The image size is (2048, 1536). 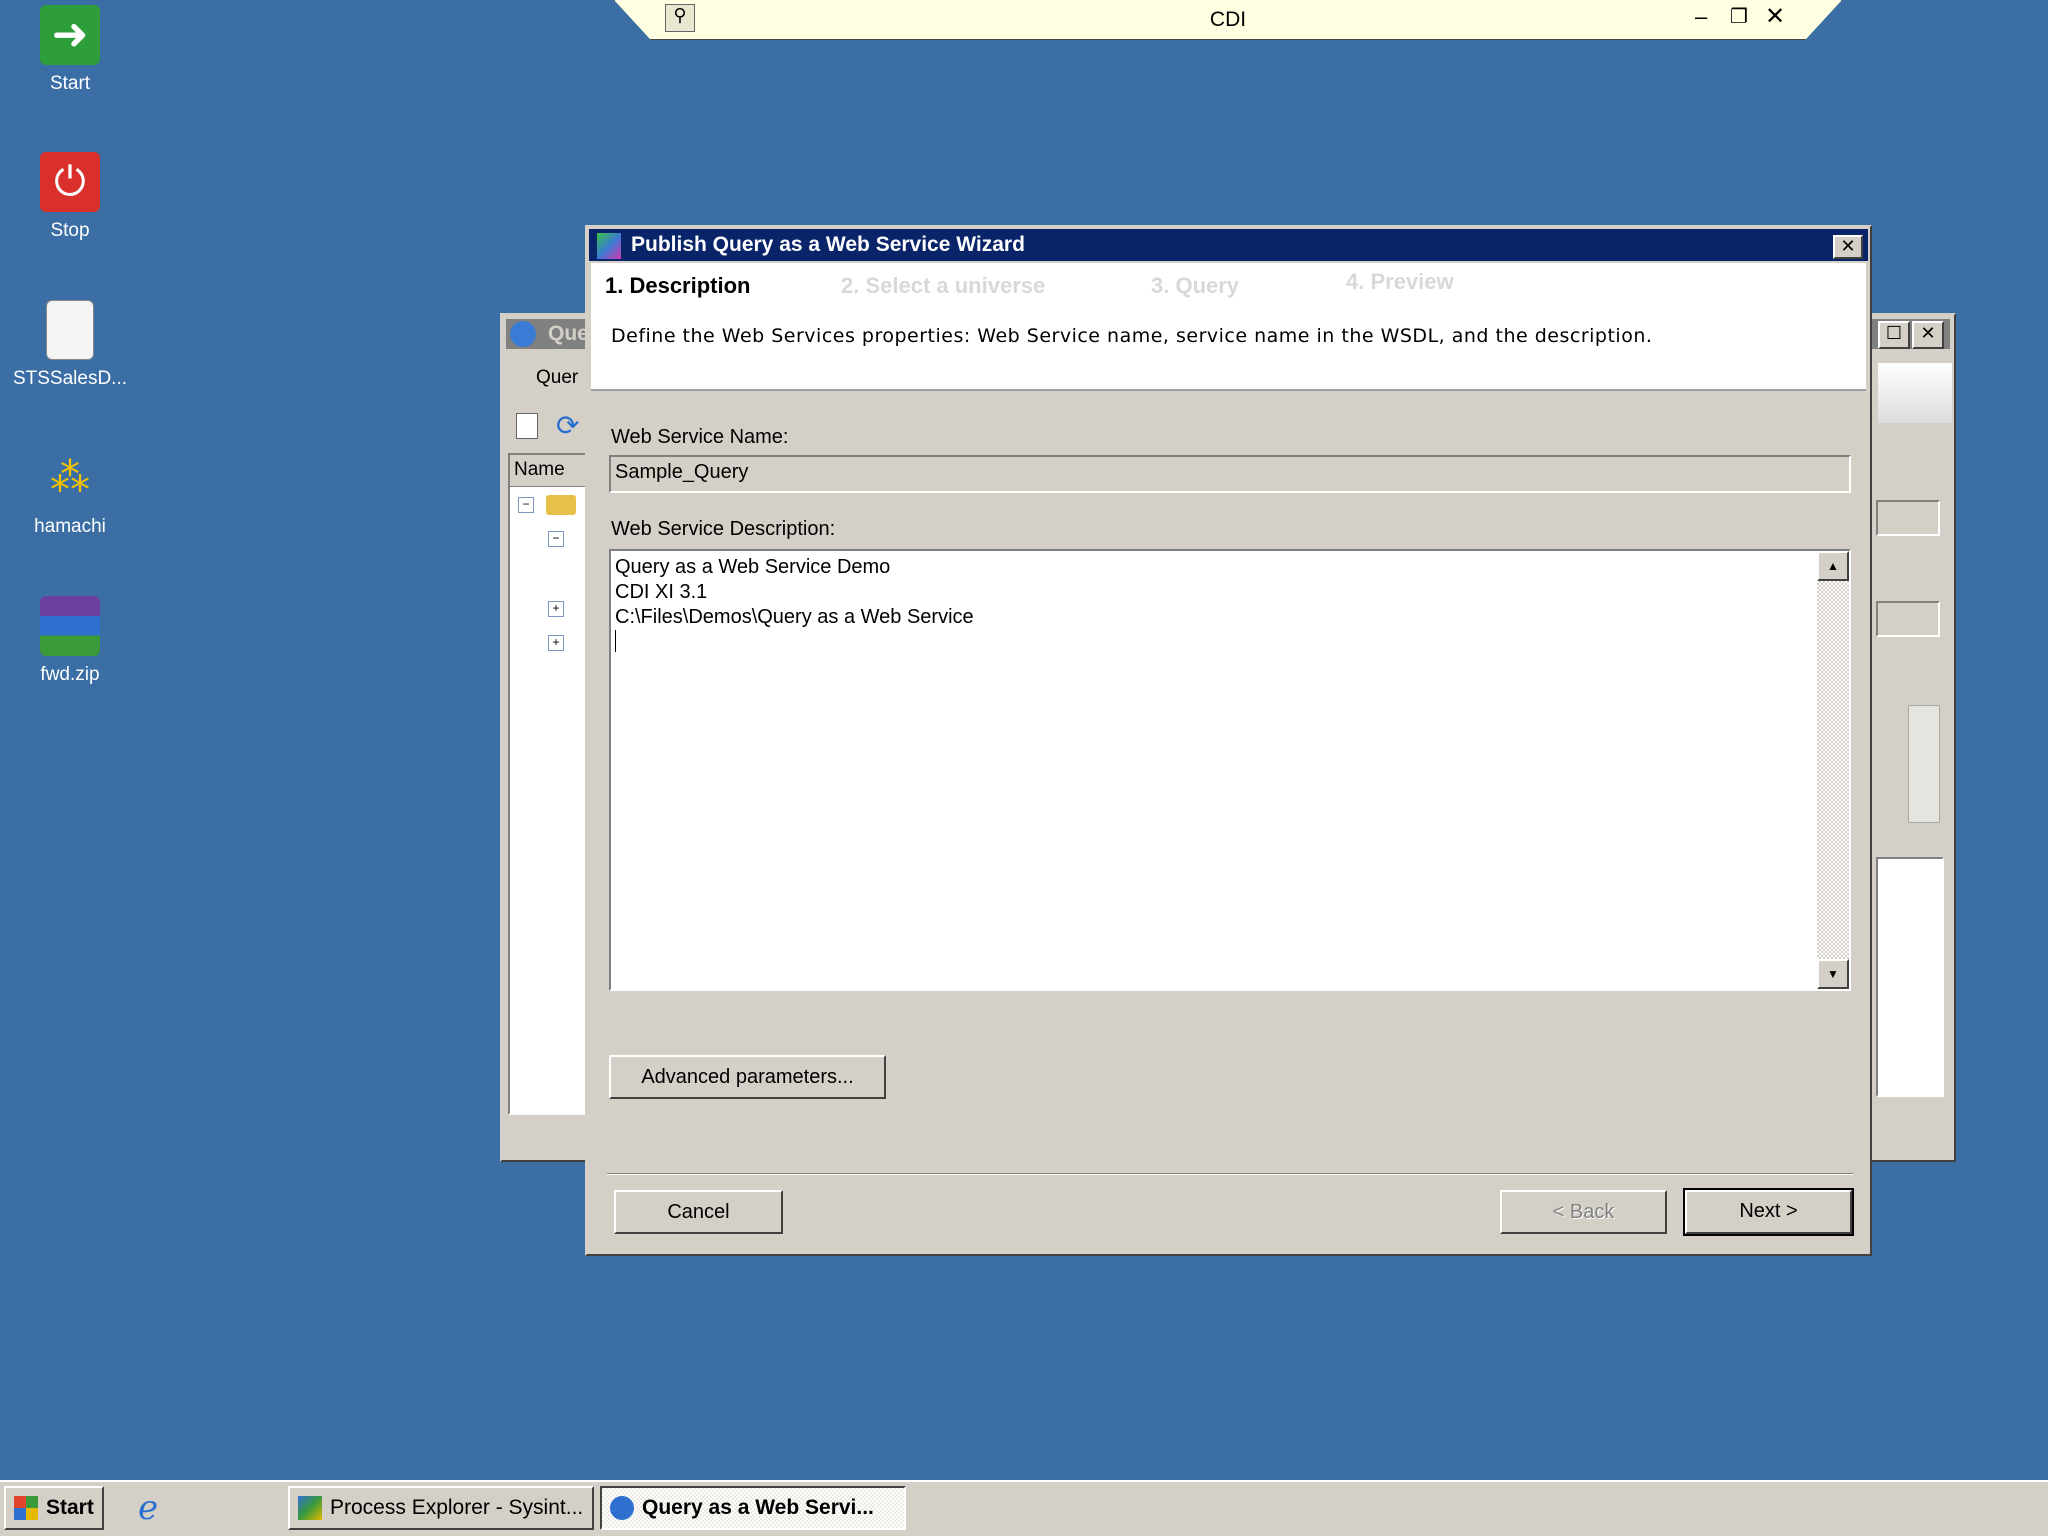 I want to click on right-panel, so click(x=1915, y=393).